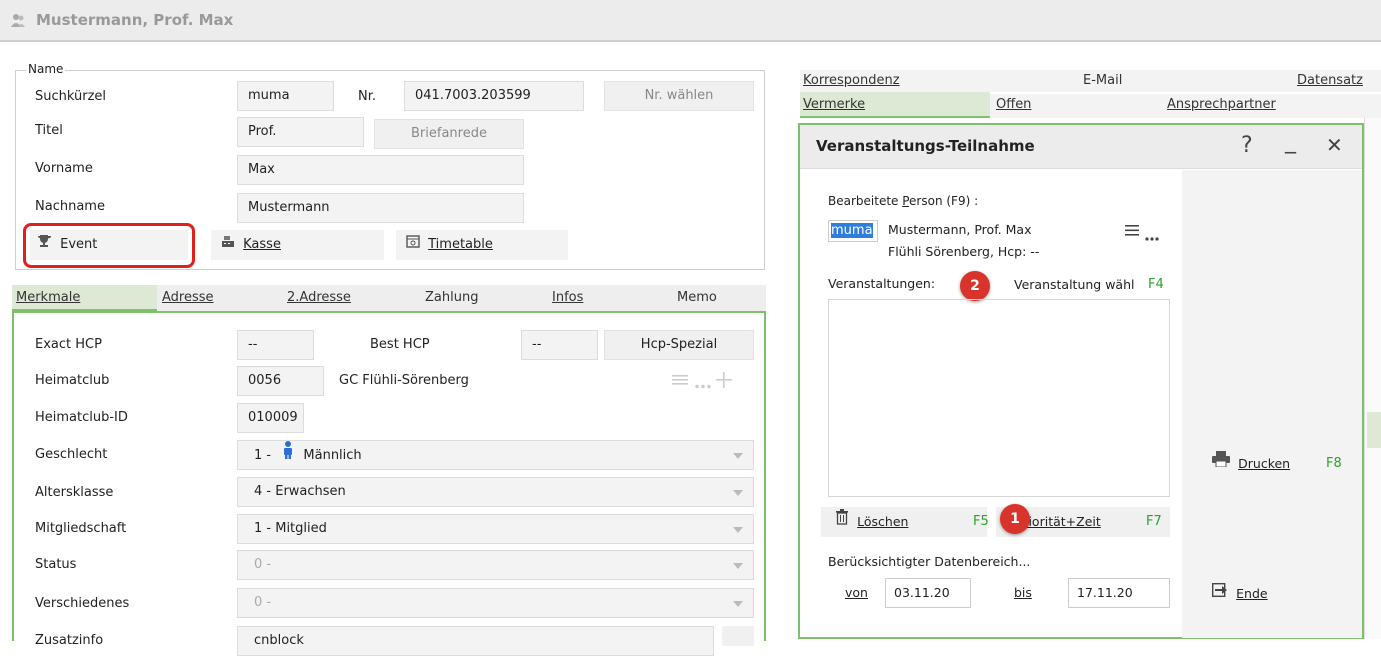 This screenshot has width=1381, height=656. What do you see at coordinates (495, 603) in the screenshot?
I see `verschiedenes-select: 0 -` at bounding box center [495, 603].